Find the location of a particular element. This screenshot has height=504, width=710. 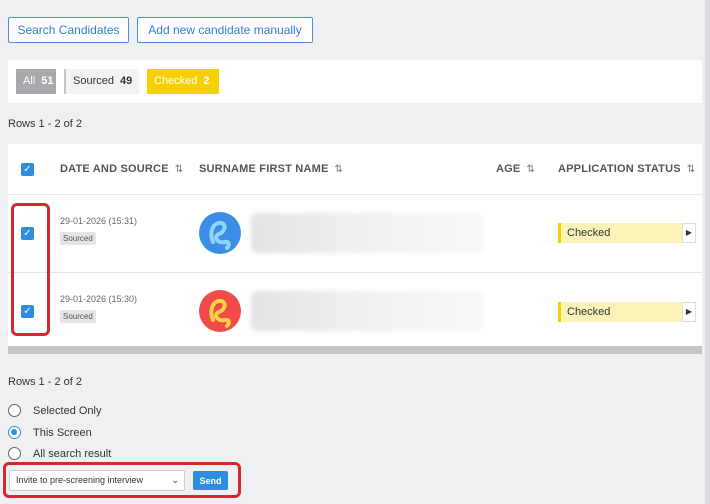

column-age: AGE ⇅ is located at coordinates (515, 169).